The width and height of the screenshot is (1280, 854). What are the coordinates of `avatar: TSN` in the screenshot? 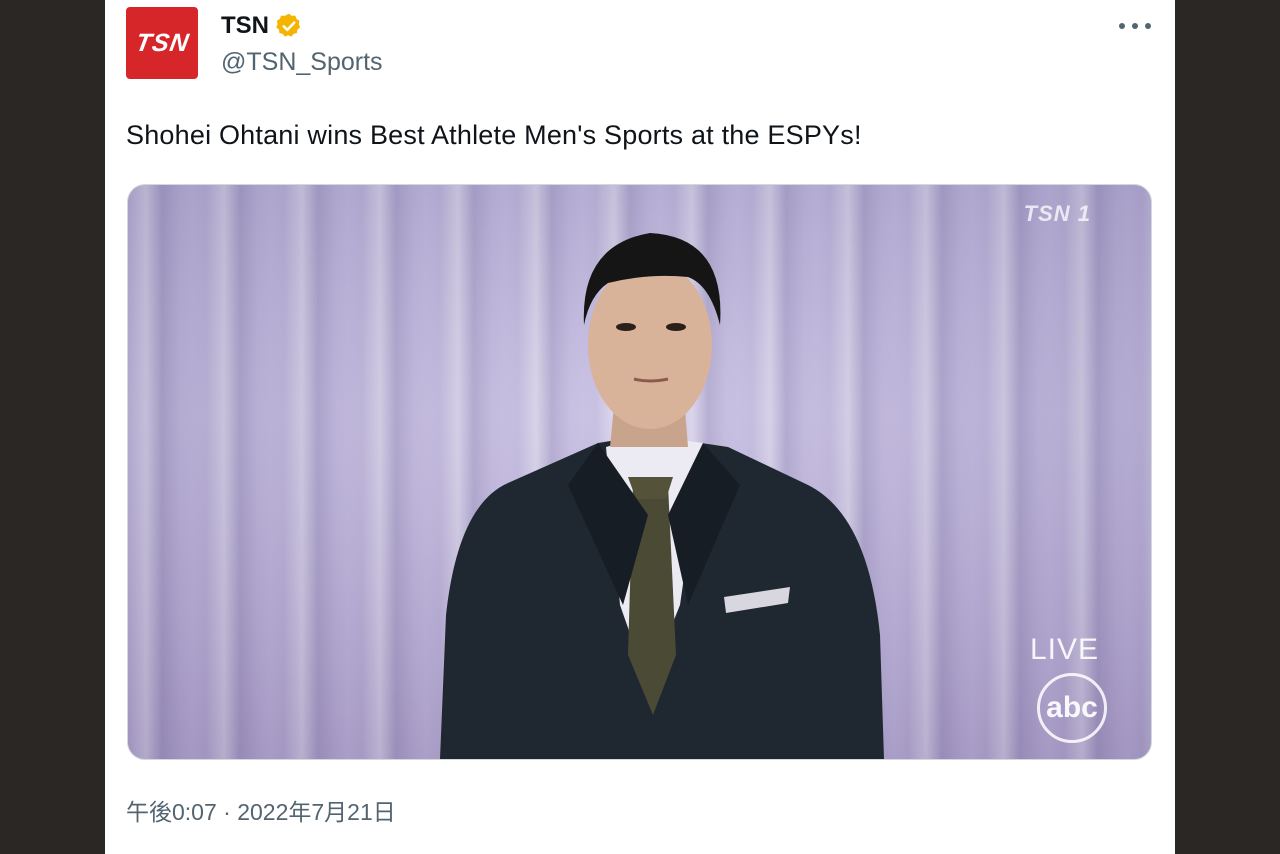 It's located at (162, 43).